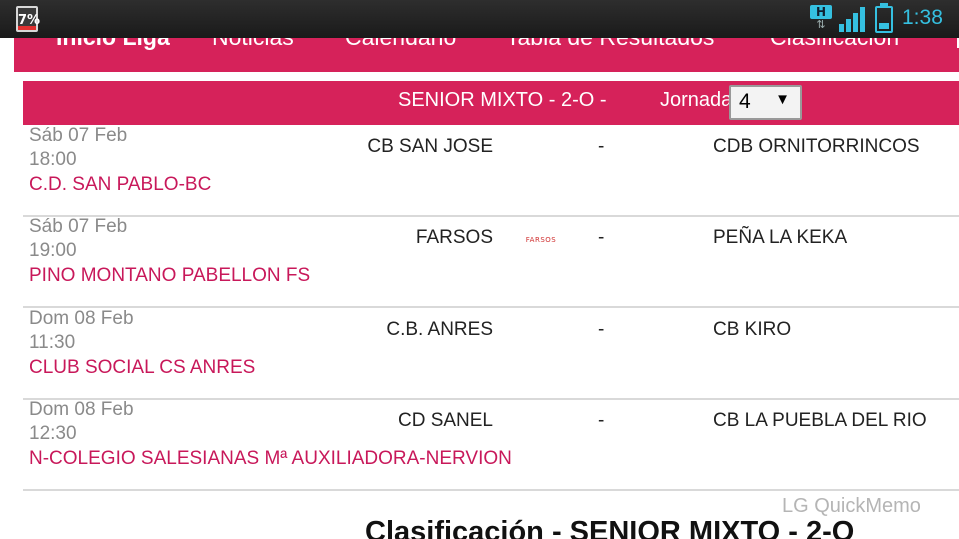  What do you see at coordinates (439, 329) in the screenshot?
I see `home-team: C.B. ANRES` at bounding box center [439, 329].